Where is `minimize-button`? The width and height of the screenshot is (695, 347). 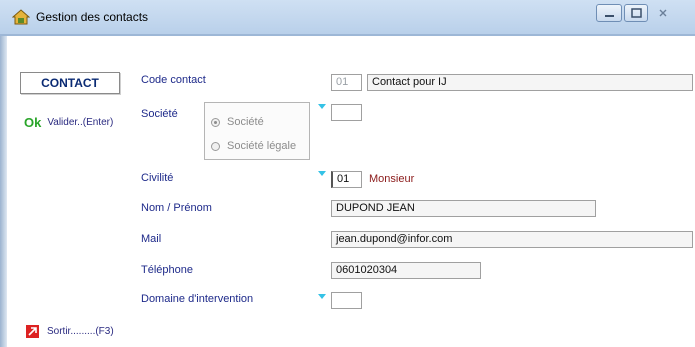 minimize-button is located at coordinates (609, 13).